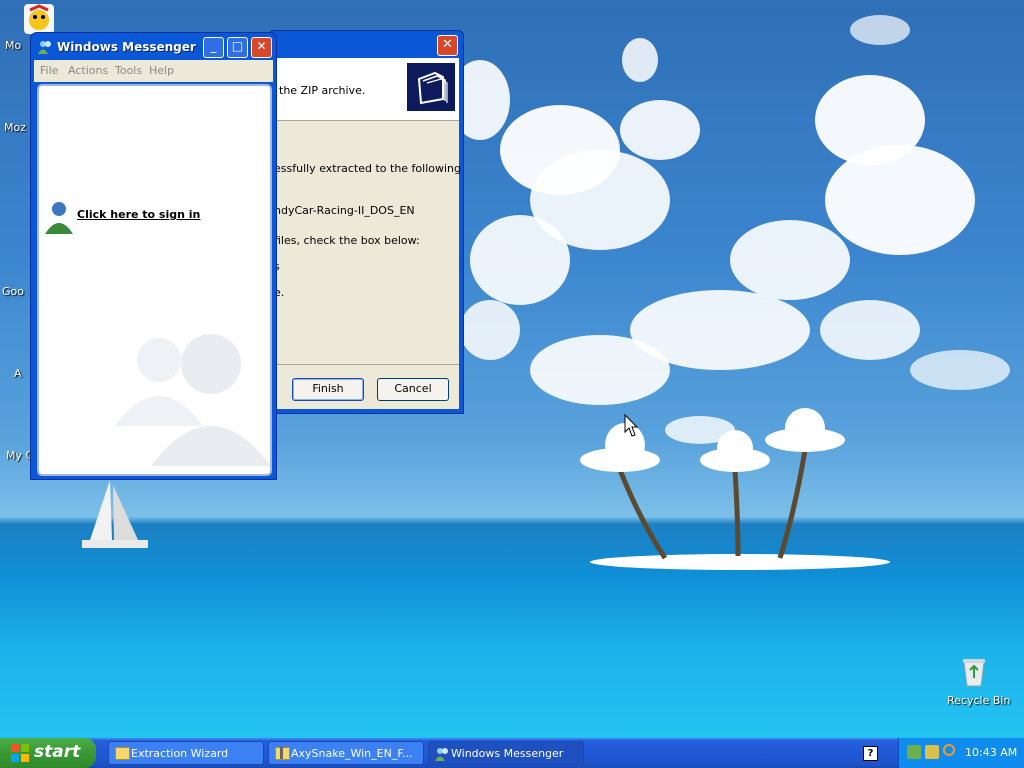 The image size is (1024, 768). Describe the element at coordinates (122, 753) in the screenshot. I see `folder-icon` at that location.